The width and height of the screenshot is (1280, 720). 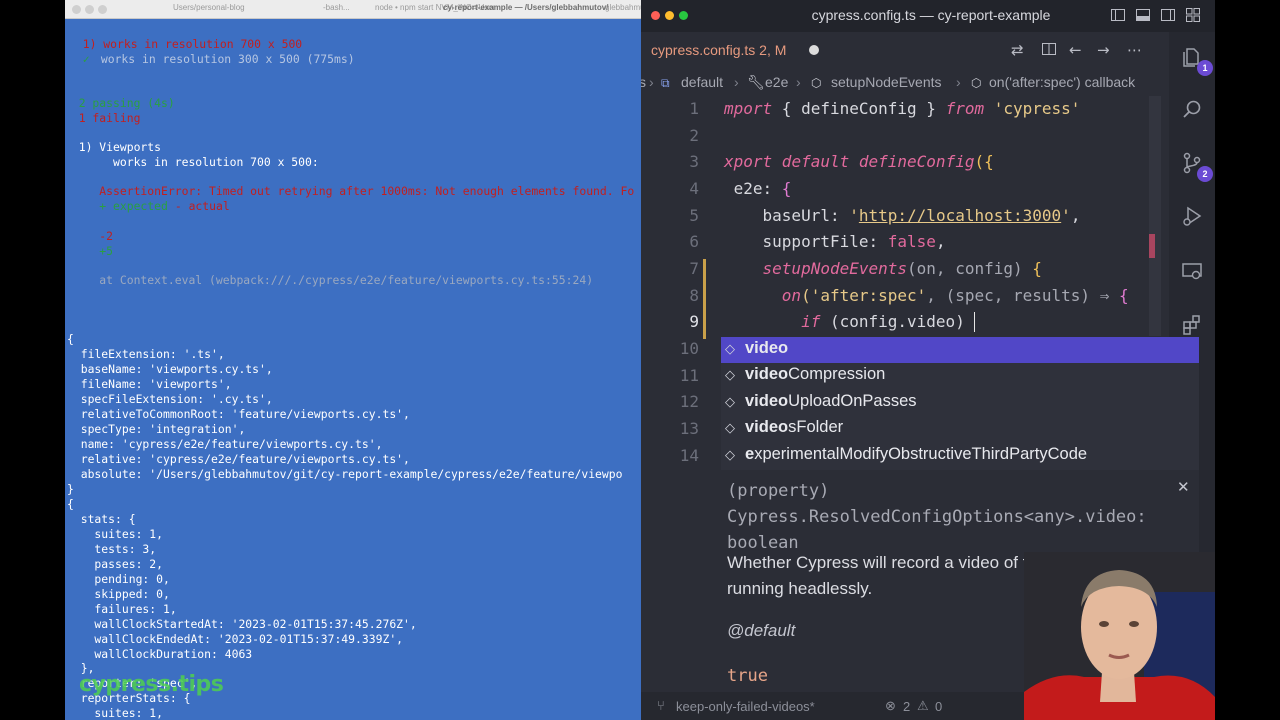 I want to click on git-branch: keep-only-failed-videos*, so click(x=745, y=706).